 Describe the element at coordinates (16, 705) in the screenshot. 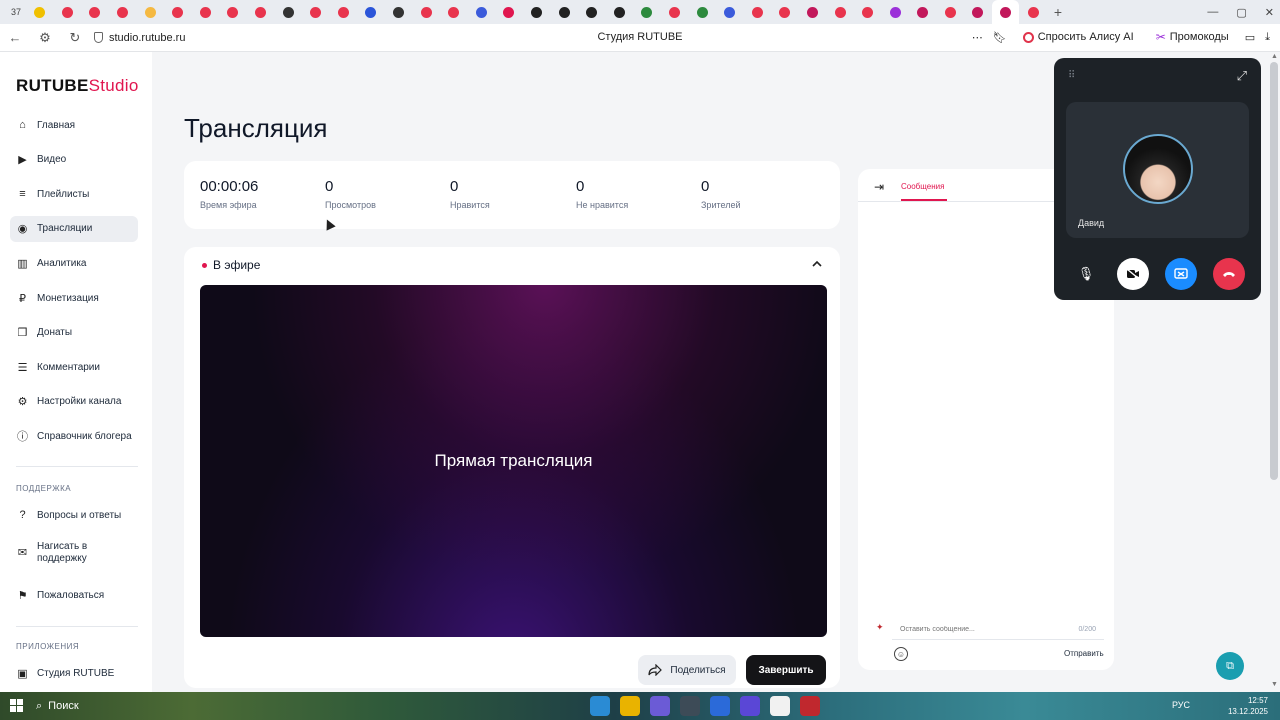

I see `windows-start-icon` at that location.